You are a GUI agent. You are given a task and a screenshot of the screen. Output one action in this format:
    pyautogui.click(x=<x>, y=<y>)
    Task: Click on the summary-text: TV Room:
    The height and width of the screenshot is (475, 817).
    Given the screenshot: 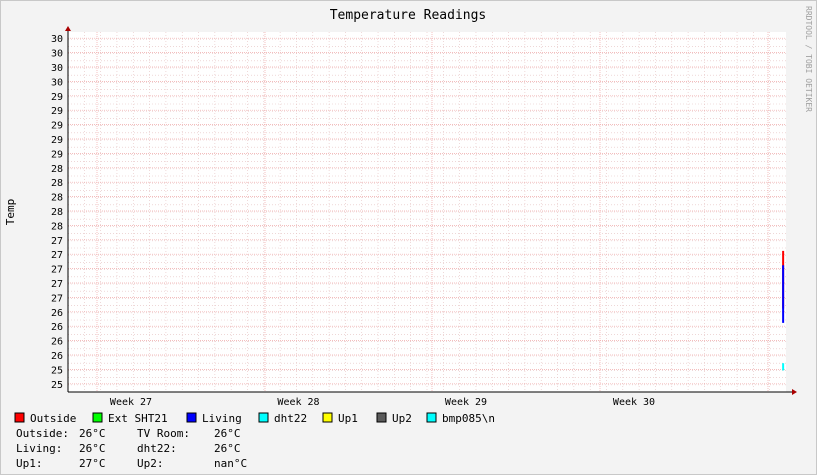 What is the action you would take?
    pyautogui.click(x=163, y=433)
    